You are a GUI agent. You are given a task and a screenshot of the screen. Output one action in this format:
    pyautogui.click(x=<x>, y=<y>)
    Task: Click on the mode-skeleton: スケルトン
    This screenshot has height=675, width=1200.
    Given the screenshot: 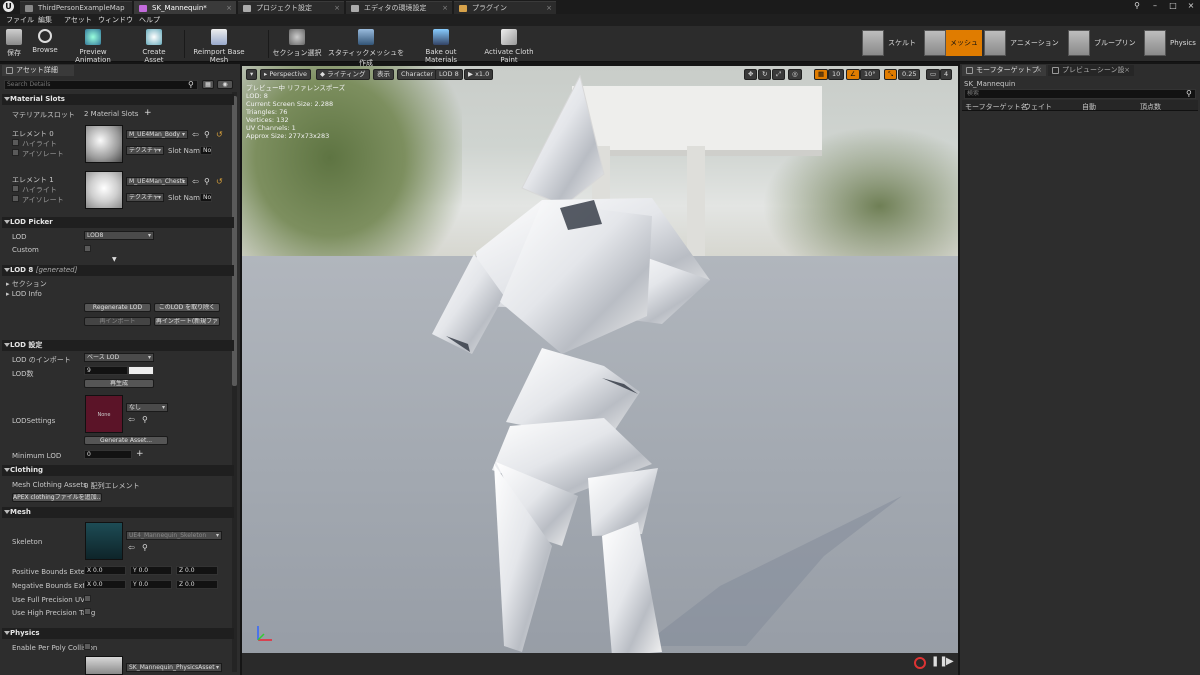 What is the action you would take?
    pyautogui.click(x=892, y=51)
    